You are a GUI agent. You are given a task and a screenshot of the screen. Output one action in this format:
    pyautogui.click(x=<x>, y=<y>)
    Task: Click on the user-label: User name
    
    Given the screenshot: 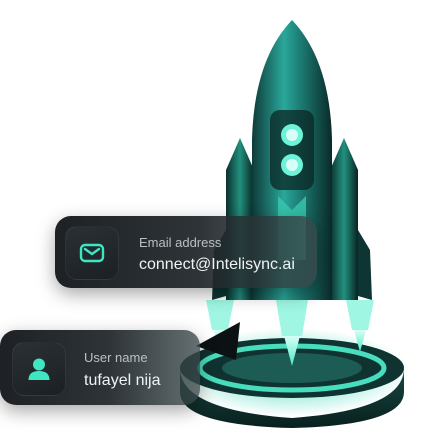 What is the action you would take?
    pyautogui.click(x=116, y=357)
    